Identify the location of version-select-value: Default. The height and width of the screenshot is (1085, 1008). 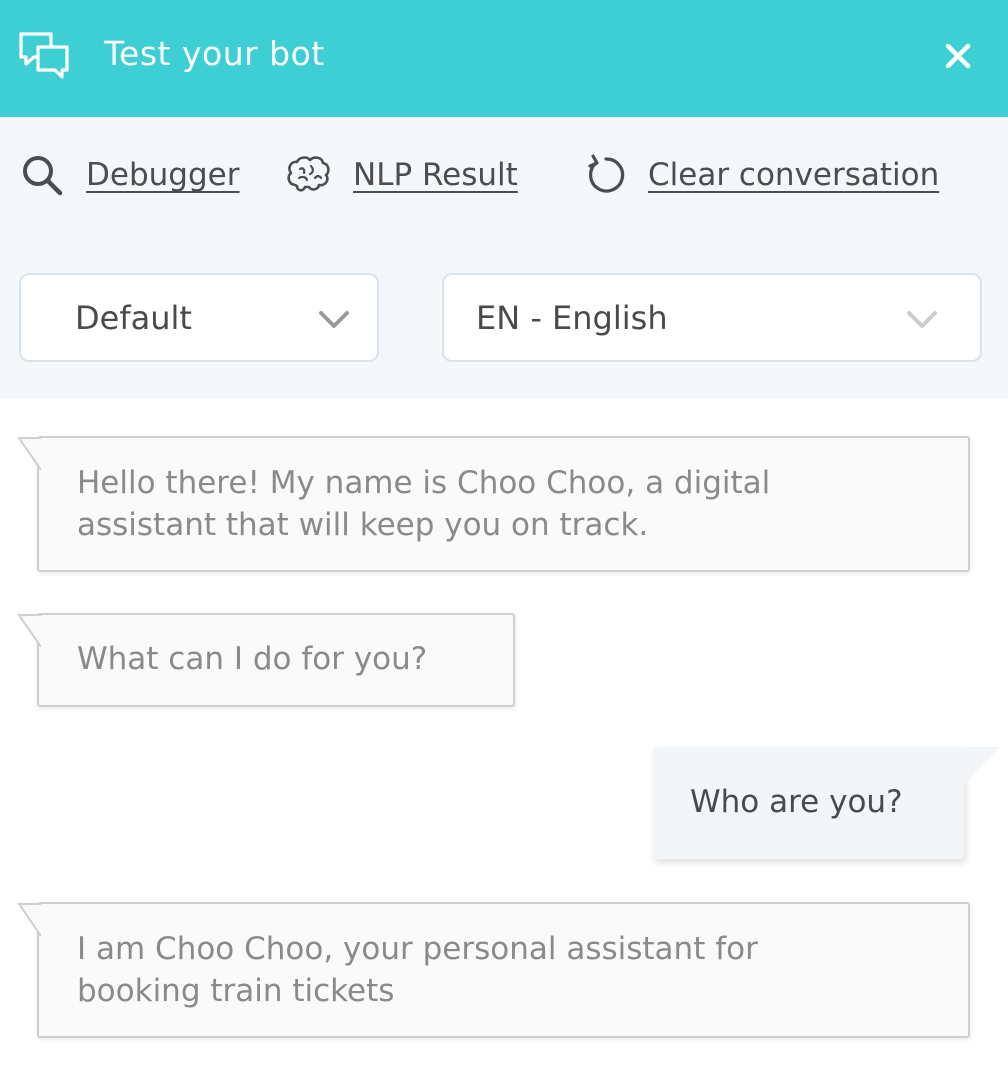
(133, 318).